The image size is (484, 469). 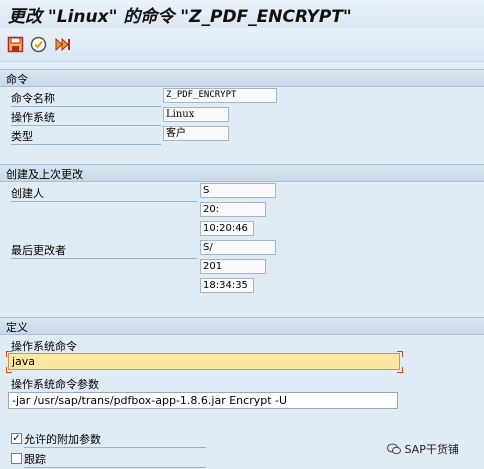 What do you see at coordinates (9, 354) in the screenshot?
I see `focus-corner-tl` at bounding box center [9, 354].